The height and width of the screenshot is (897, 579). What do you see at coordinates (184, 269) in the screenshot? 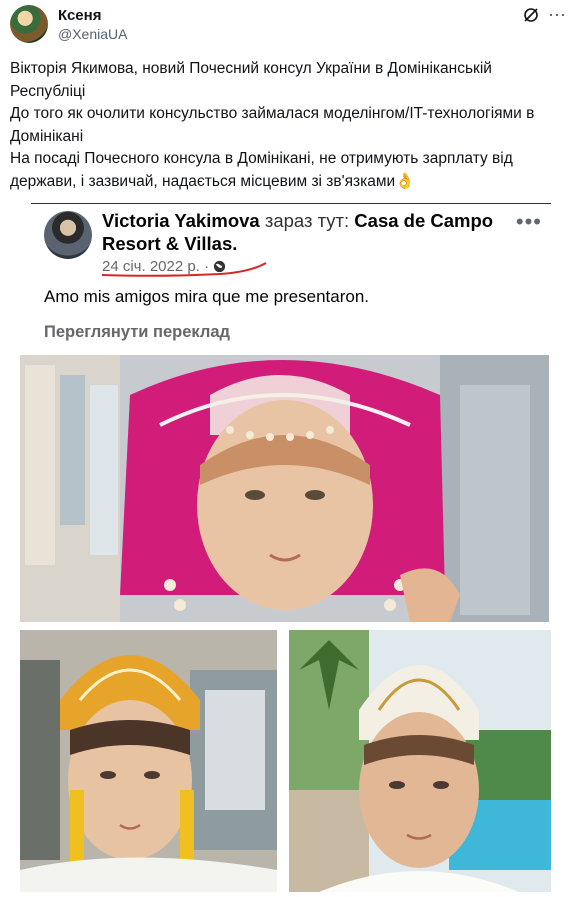
I see `red-underline` at bounding box center [184, 269].